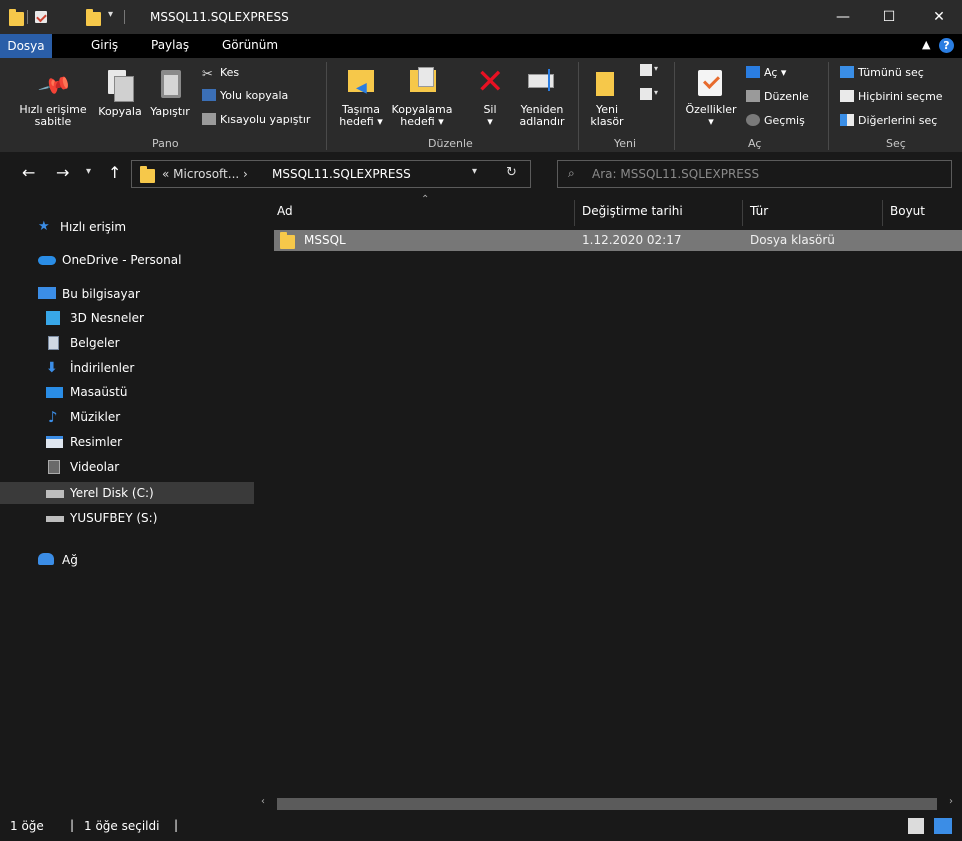 The width and height of the screenshot is (962, 841). I want to click on collapse-ribbon-icon: ▲, so click(926, 44).